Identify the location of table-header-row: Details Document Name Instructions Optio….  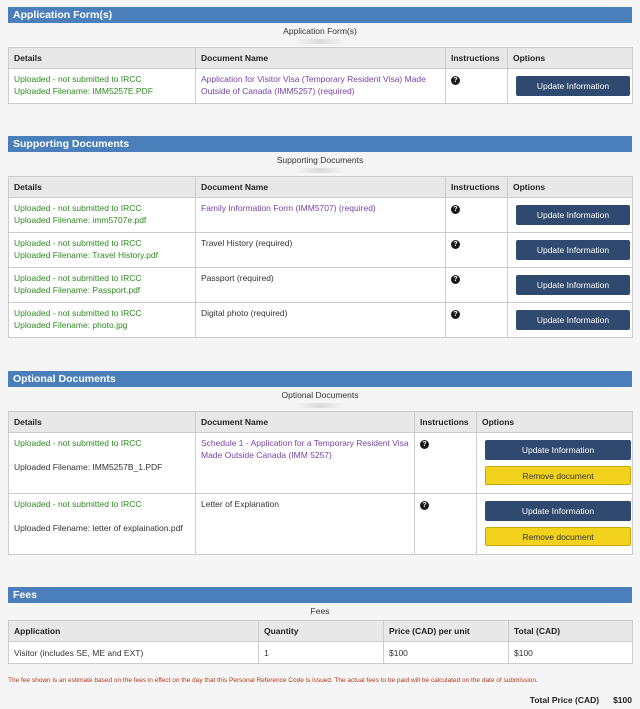
(320, 58).